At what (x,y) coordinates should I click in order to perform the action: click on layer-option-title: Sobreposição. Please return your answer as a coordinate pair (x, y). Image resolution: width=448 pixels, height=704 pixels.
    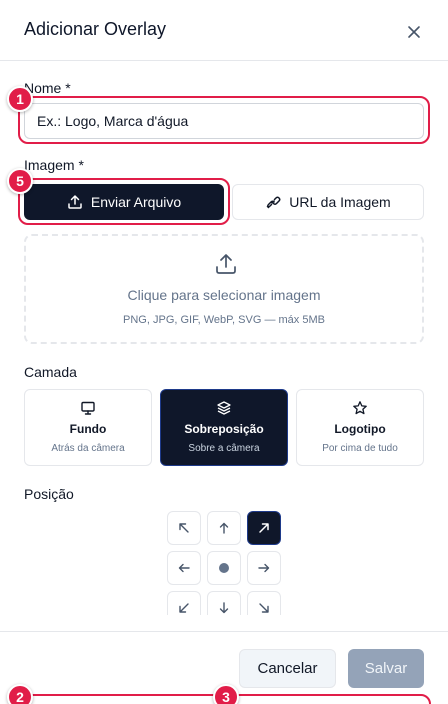
    Looking at the image, I should click on (224, 429).